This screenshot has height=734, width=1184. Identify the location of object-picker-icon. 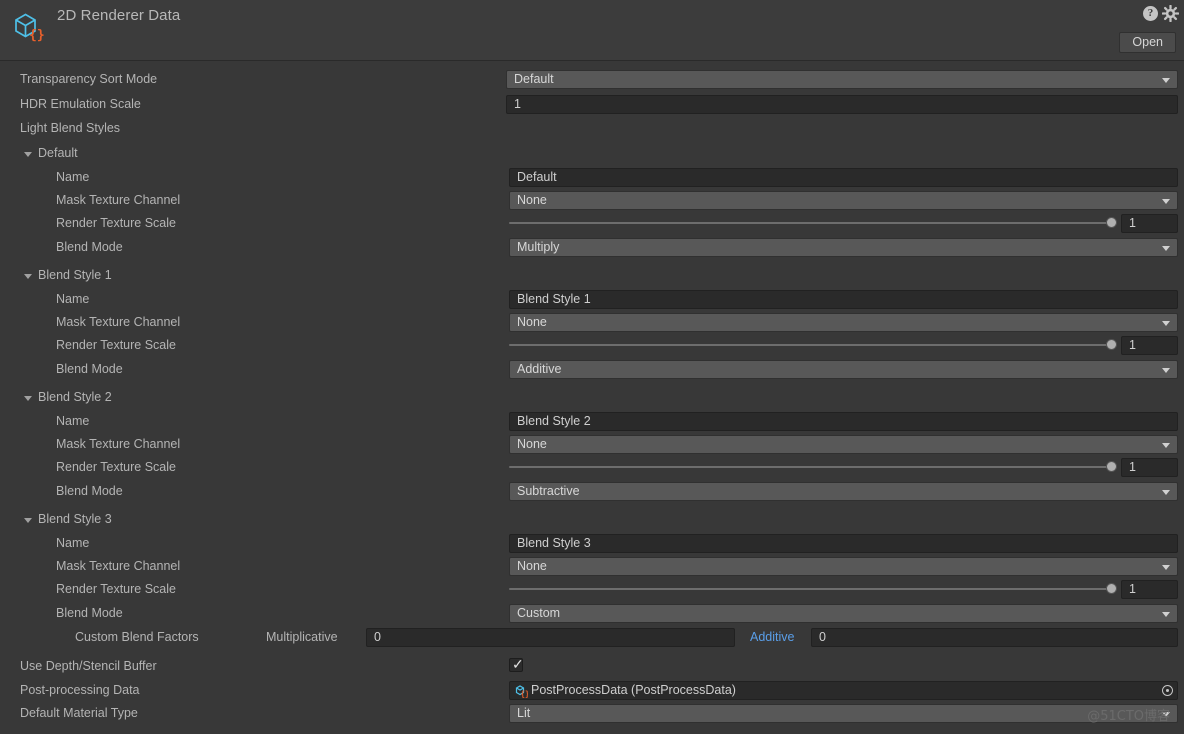
(1167, 690).